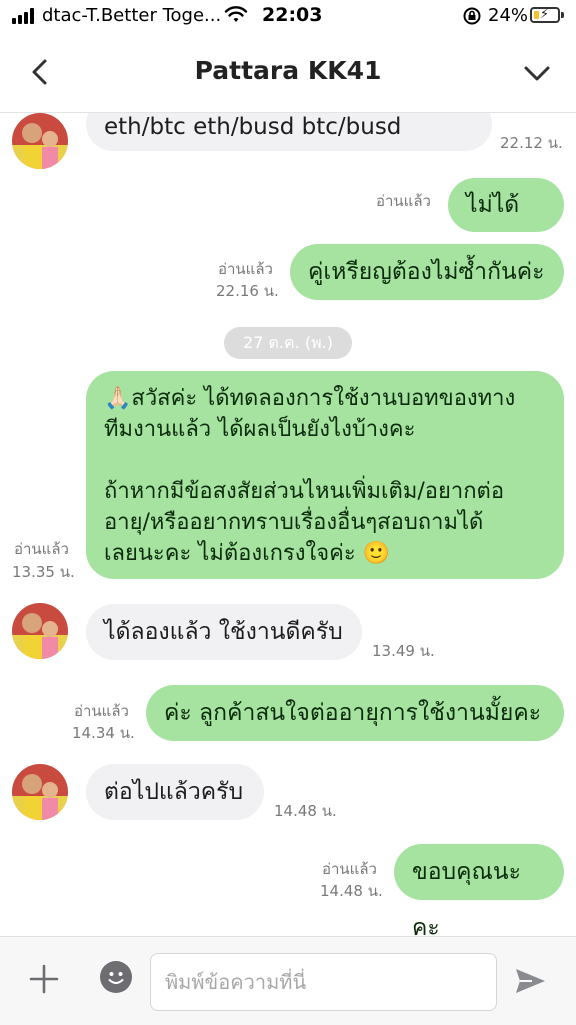 This screenshot has width=576, height=1025. I want to click on message-bubble-outgoing: ไม่ได้ค่ะ, so click(506, 225).